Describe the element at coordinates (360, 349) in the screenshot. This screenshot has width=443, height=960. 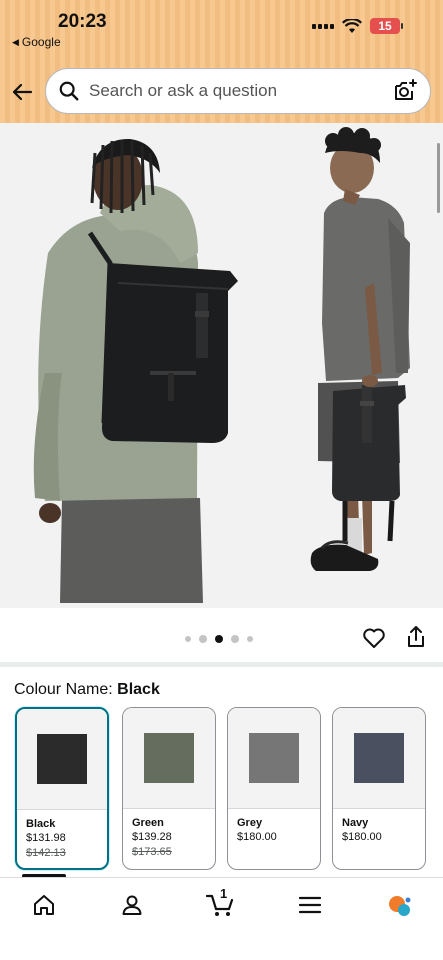
I see `model-man-illustration` at that location.